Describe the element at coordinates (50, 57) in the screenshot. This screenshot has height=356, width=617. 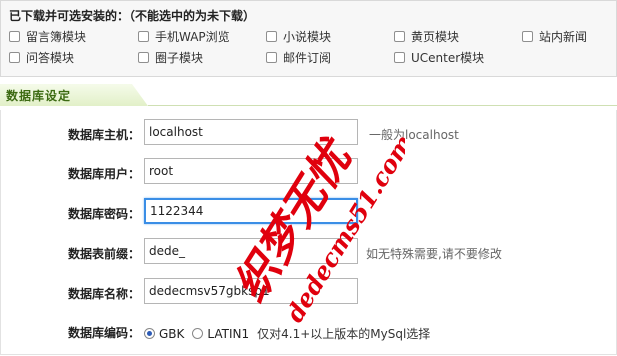
I see `module-label: 问答模块` at that location.